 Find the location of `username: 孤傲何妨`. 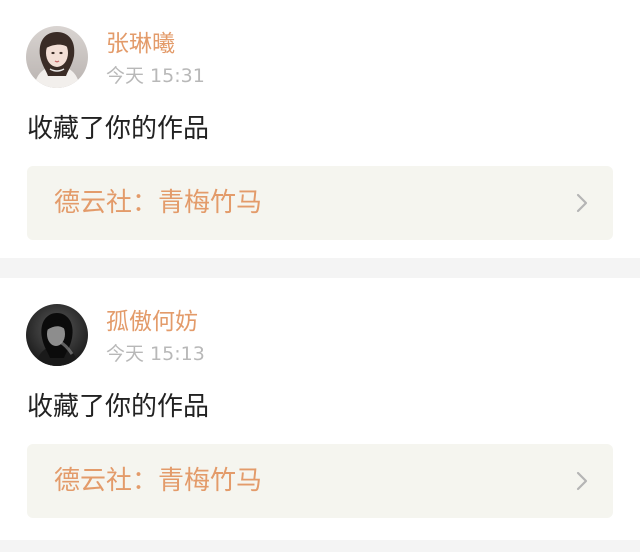

username: 孤傲何妨 is located at coordinates (152, 322).